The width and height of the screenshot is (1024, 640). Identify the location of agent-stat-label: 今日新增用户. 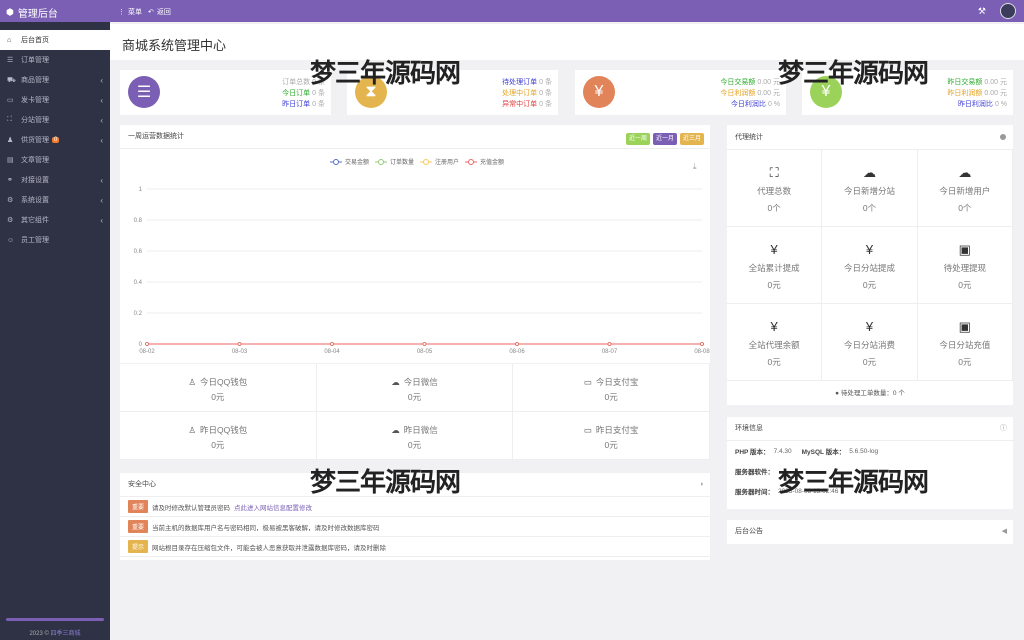
(965, 191).